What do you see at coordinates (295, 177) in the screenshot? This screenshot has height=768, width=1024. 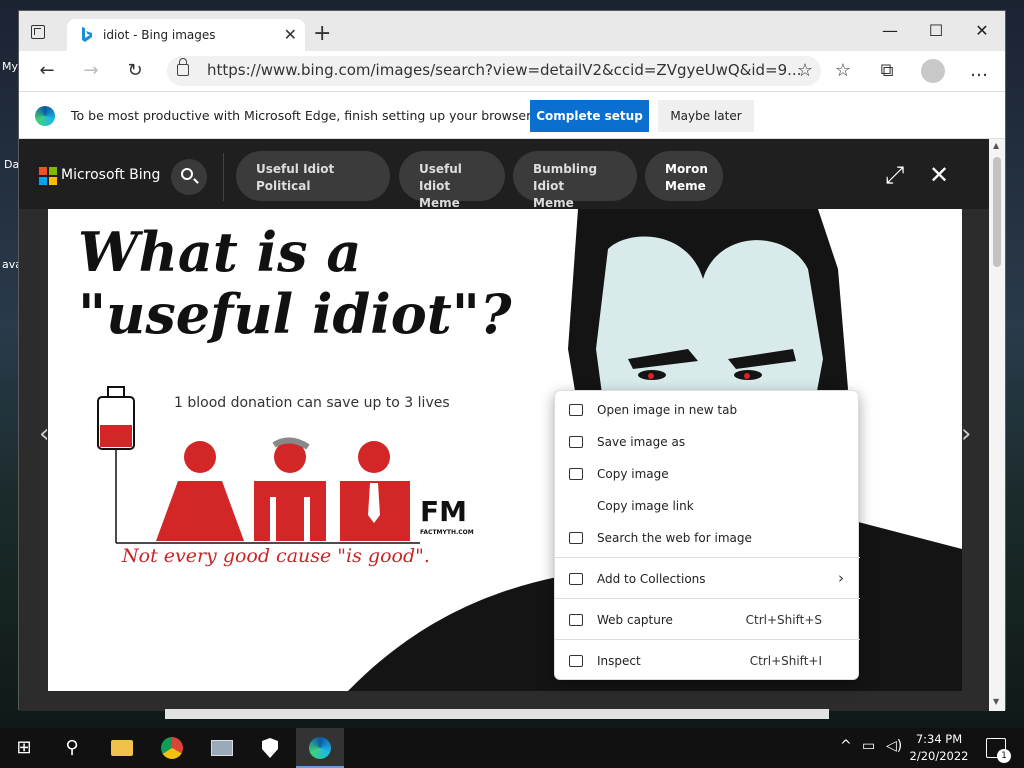 I see `chip-label: Useful Idiot Political` at bounding box center [295, 177].